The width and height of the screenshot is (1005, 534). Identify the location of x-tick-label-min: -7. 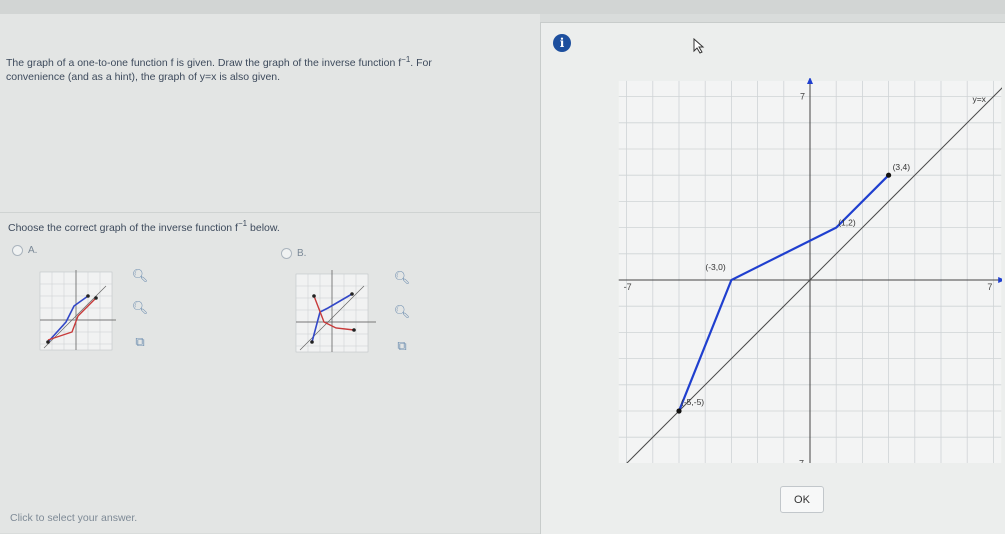
(628, 287).